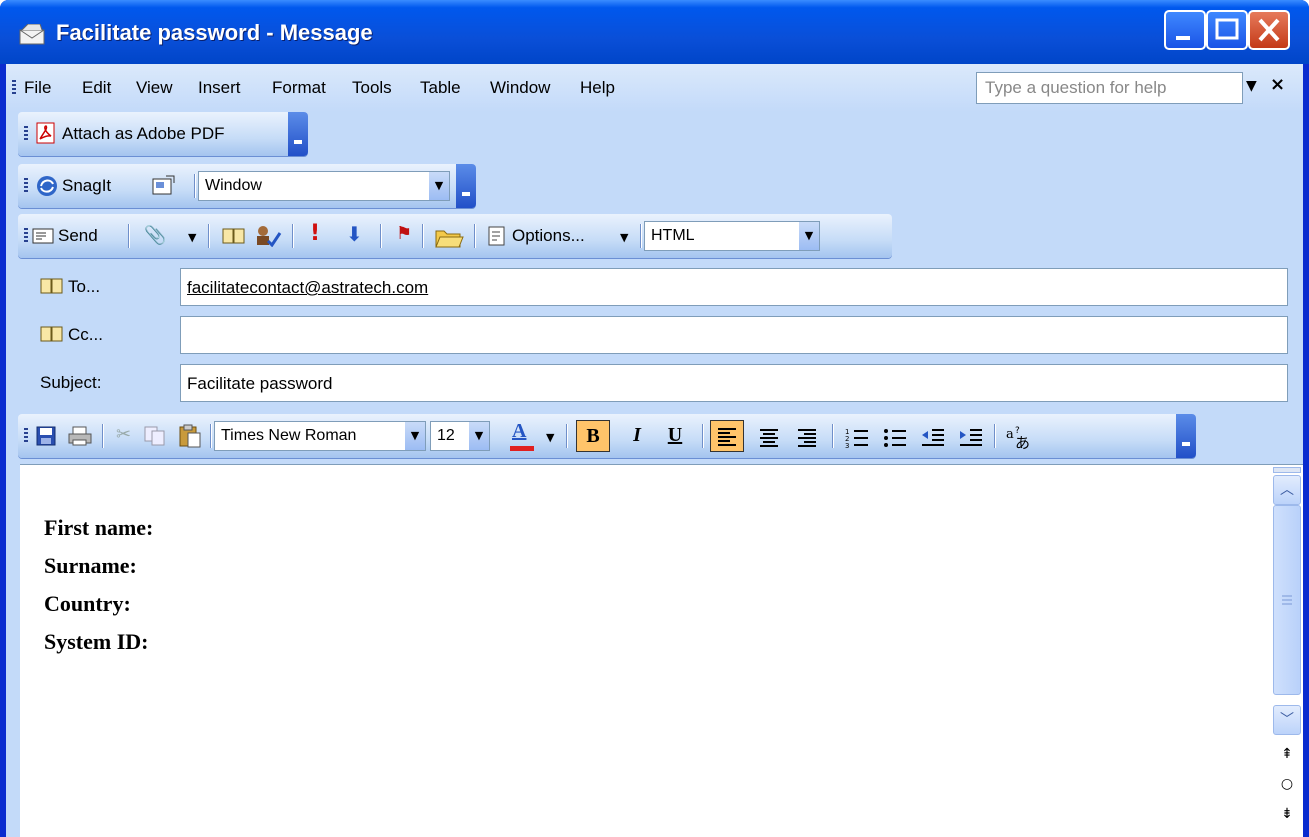 Image resolution: width=1309 pixels, height=837 pixels. Describe the element at coordinates (98, 585) in the screenshot. I see `message-body-text: First name: Surname: Country: System ID:` at that location.